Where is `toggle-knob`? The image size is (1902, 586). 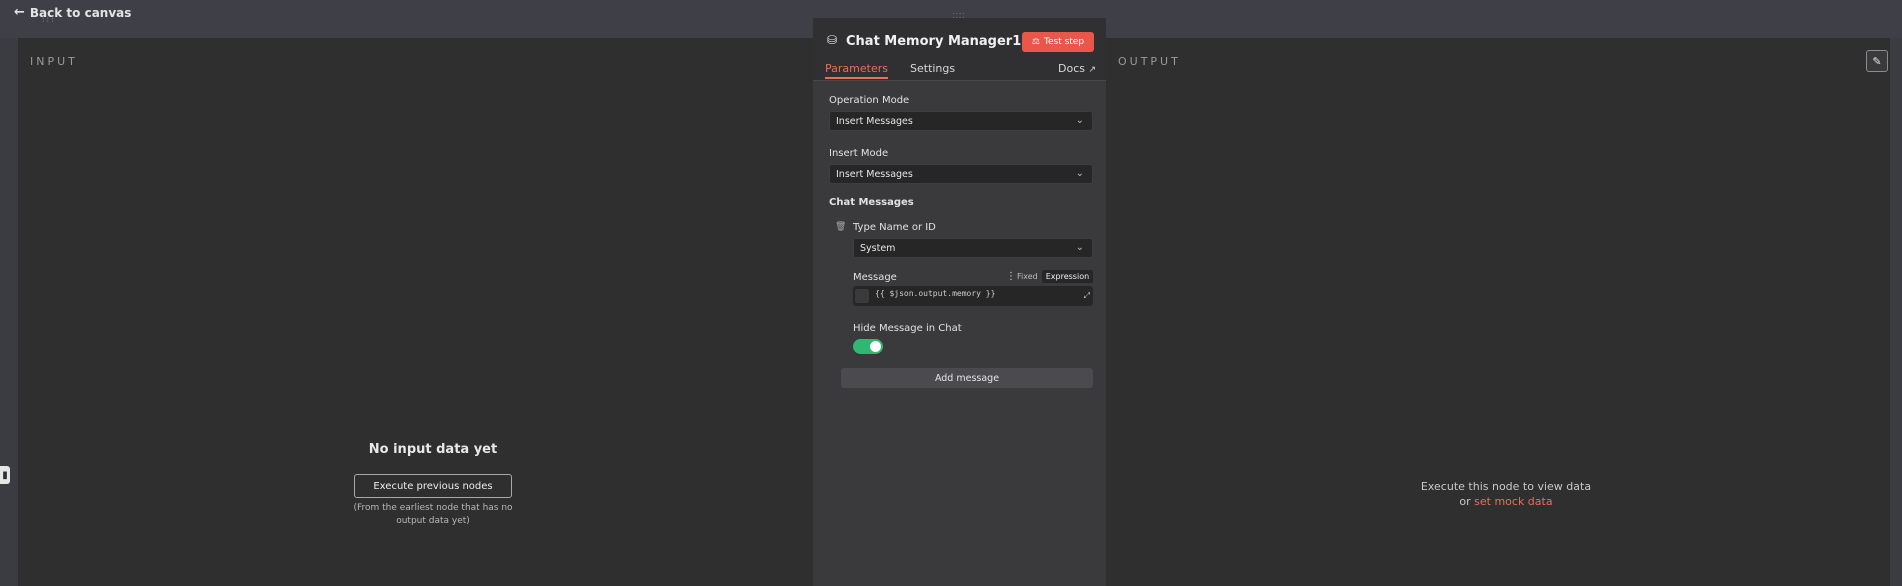
toggle-knob is located at coordinates (875, 346).